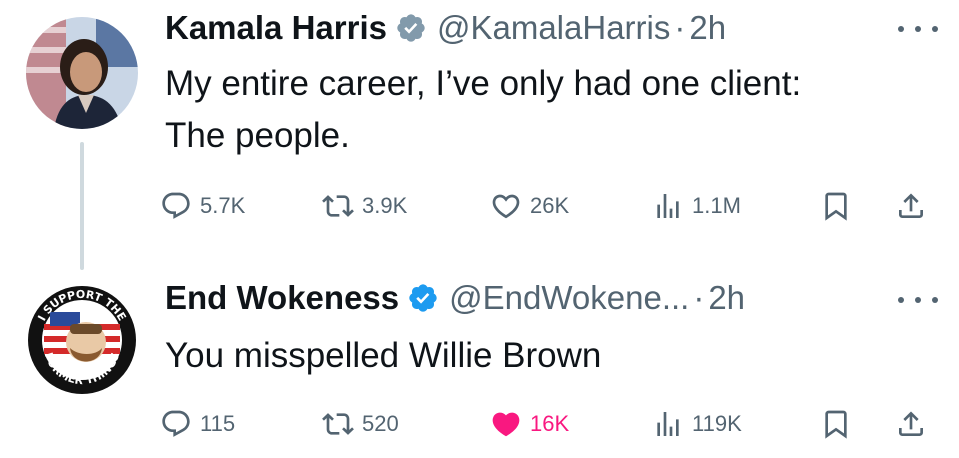 Image resolution: width=959 pixels, height=458 pixels. I want to click on reply-button: 115, so click(197, 424).